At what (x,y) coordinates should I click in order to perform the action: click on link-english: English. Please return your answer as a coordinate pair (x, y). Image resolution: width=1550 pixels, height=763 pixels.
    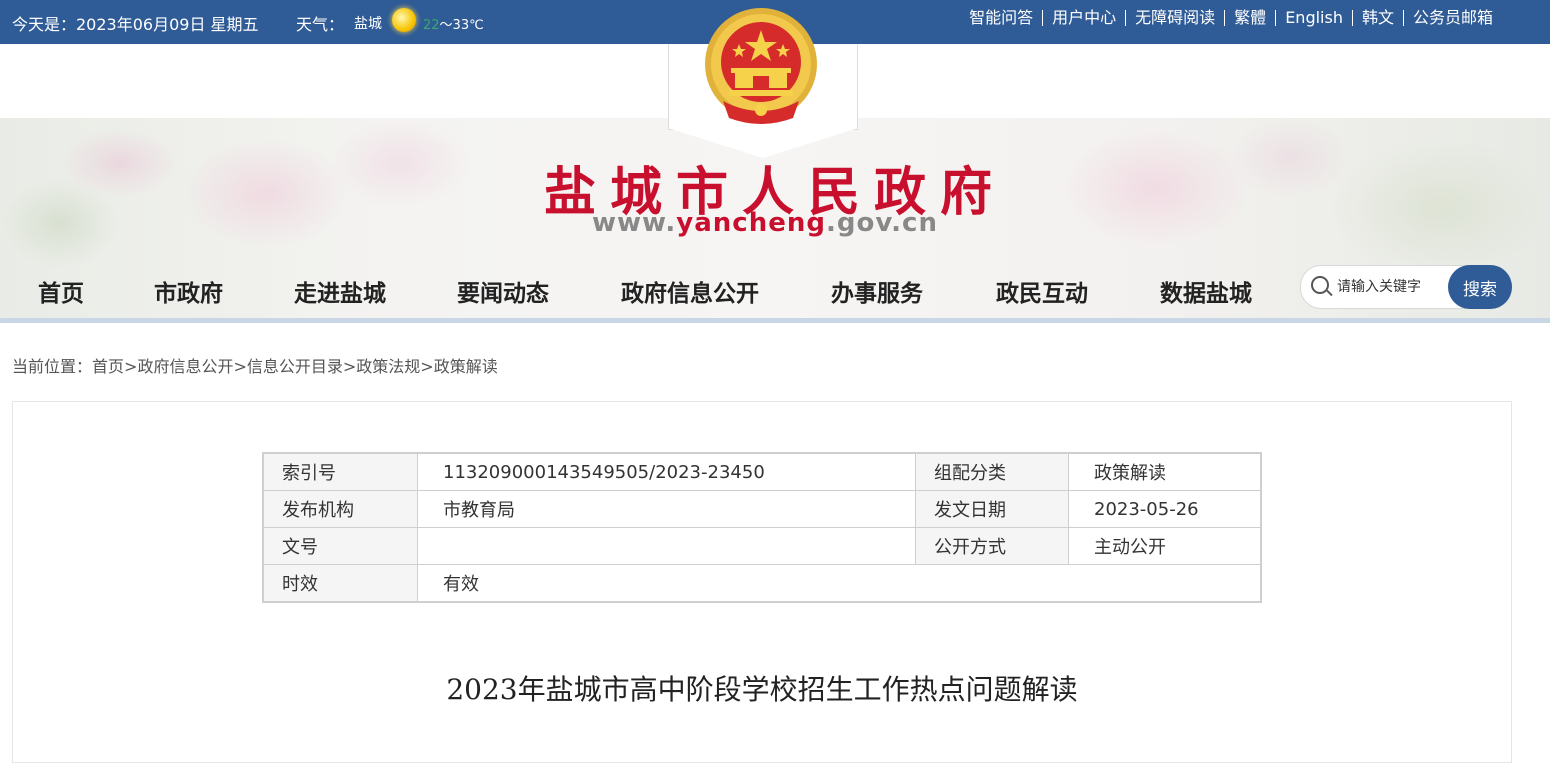
    Looking at the image, I should click on (1313, 18).